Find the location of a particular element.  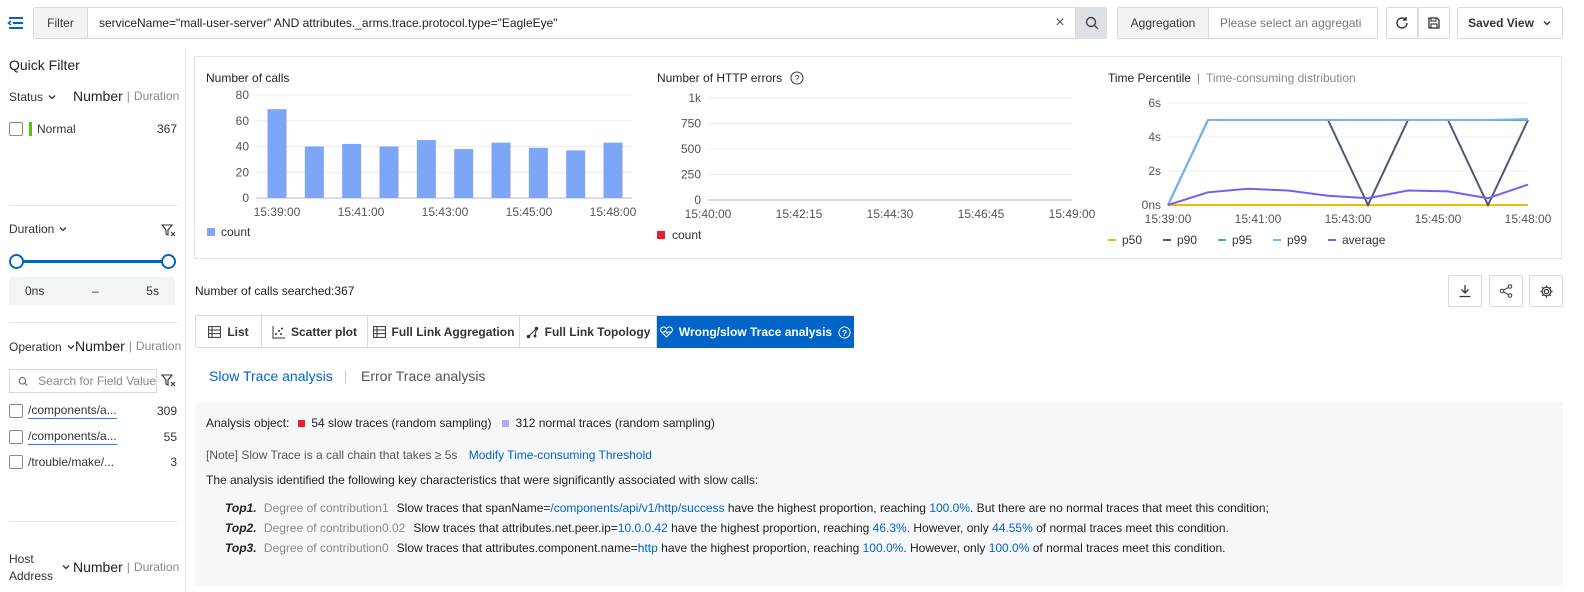

host-section-header: Host Address is located at coordinates (39, 568).